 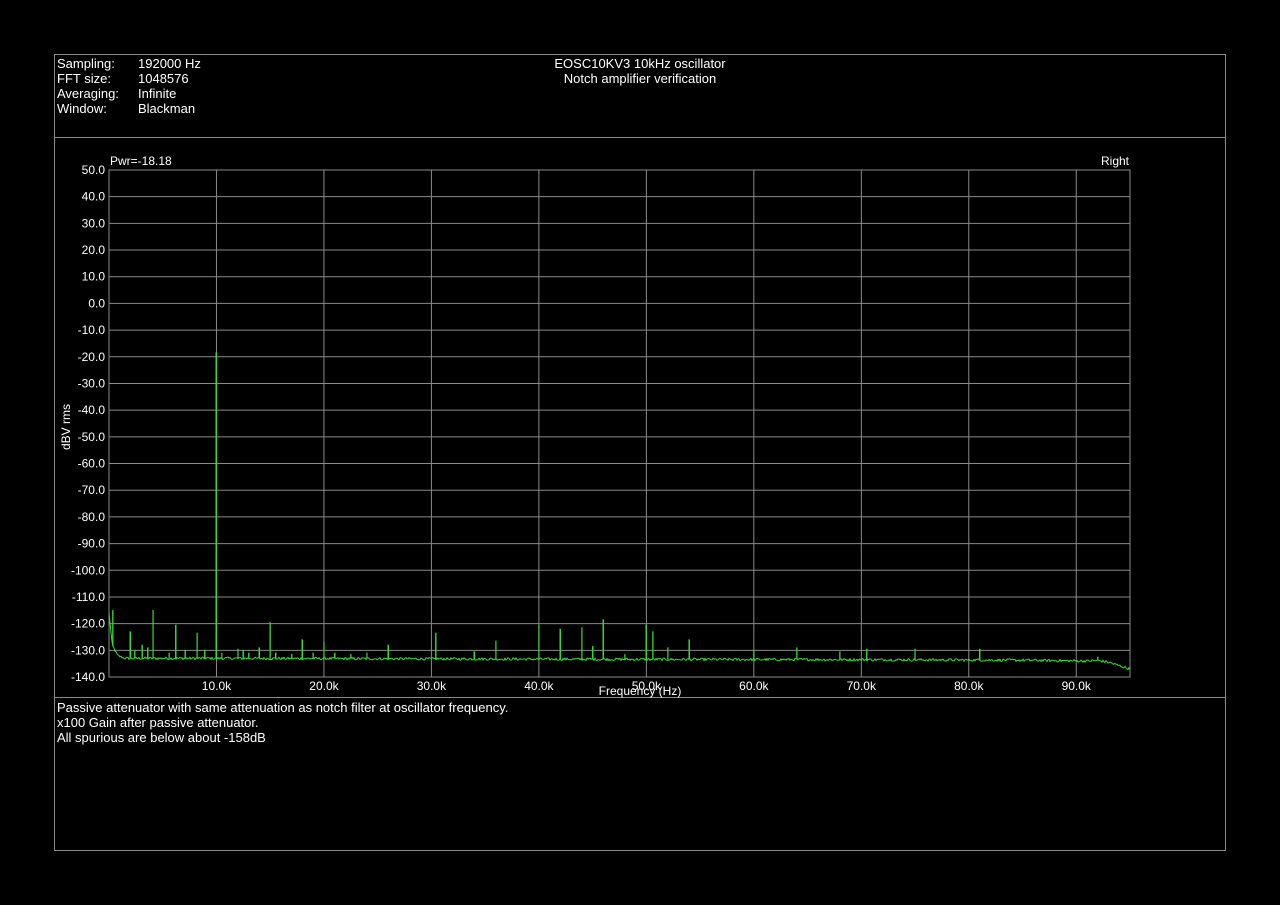 What do you see at coordinates (92, 330) in the screenshot?
I see `y-tick-label: -10.0` at bounding box center [92, 330].